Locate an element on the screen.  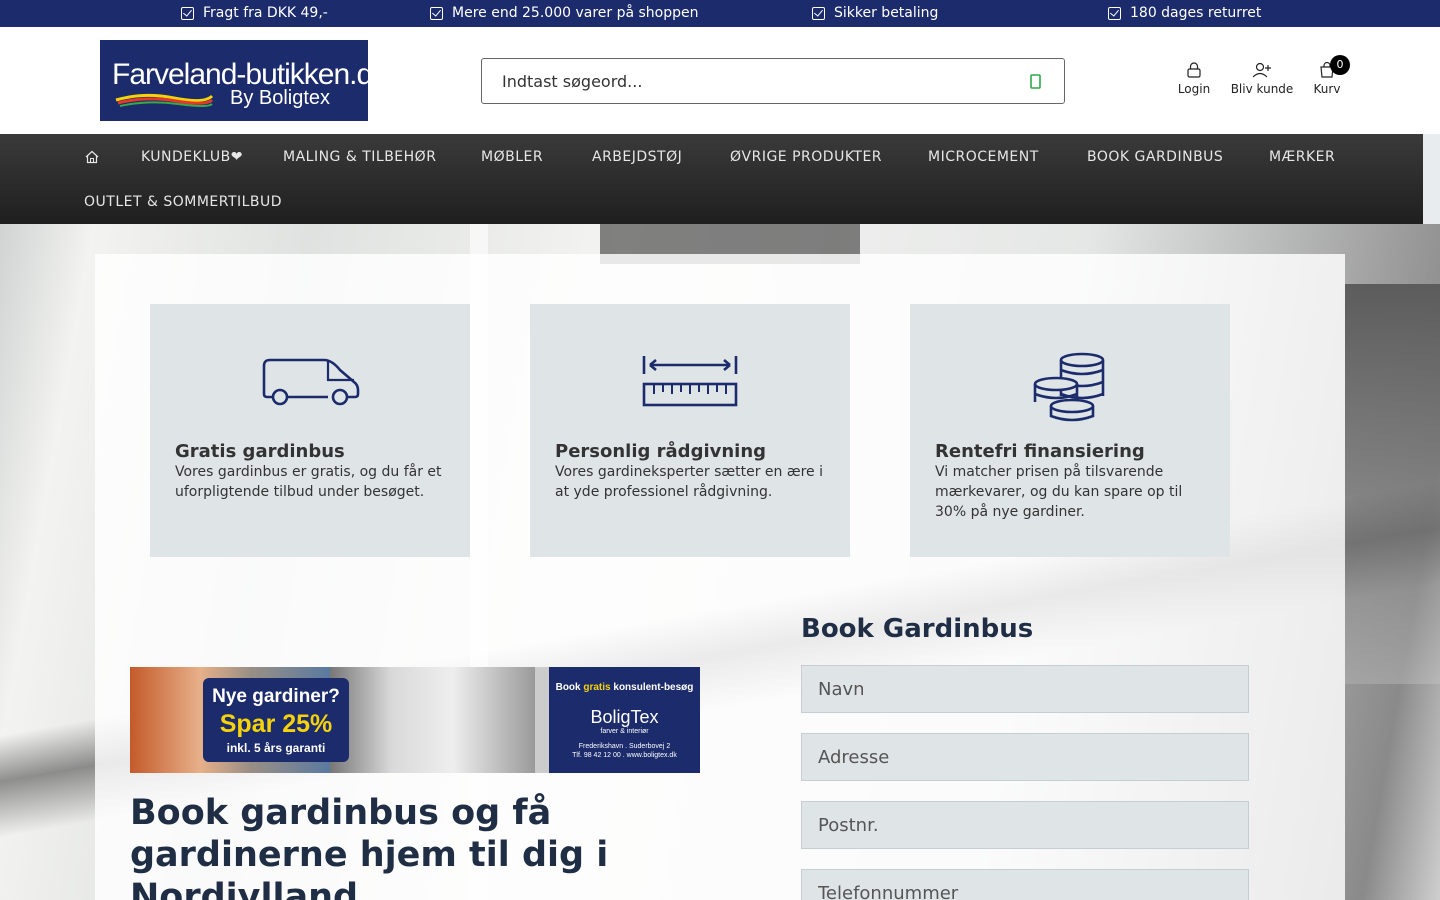
usp-item: Mere end 25.000 varer på shoppen is located at coordinates (564, 13).